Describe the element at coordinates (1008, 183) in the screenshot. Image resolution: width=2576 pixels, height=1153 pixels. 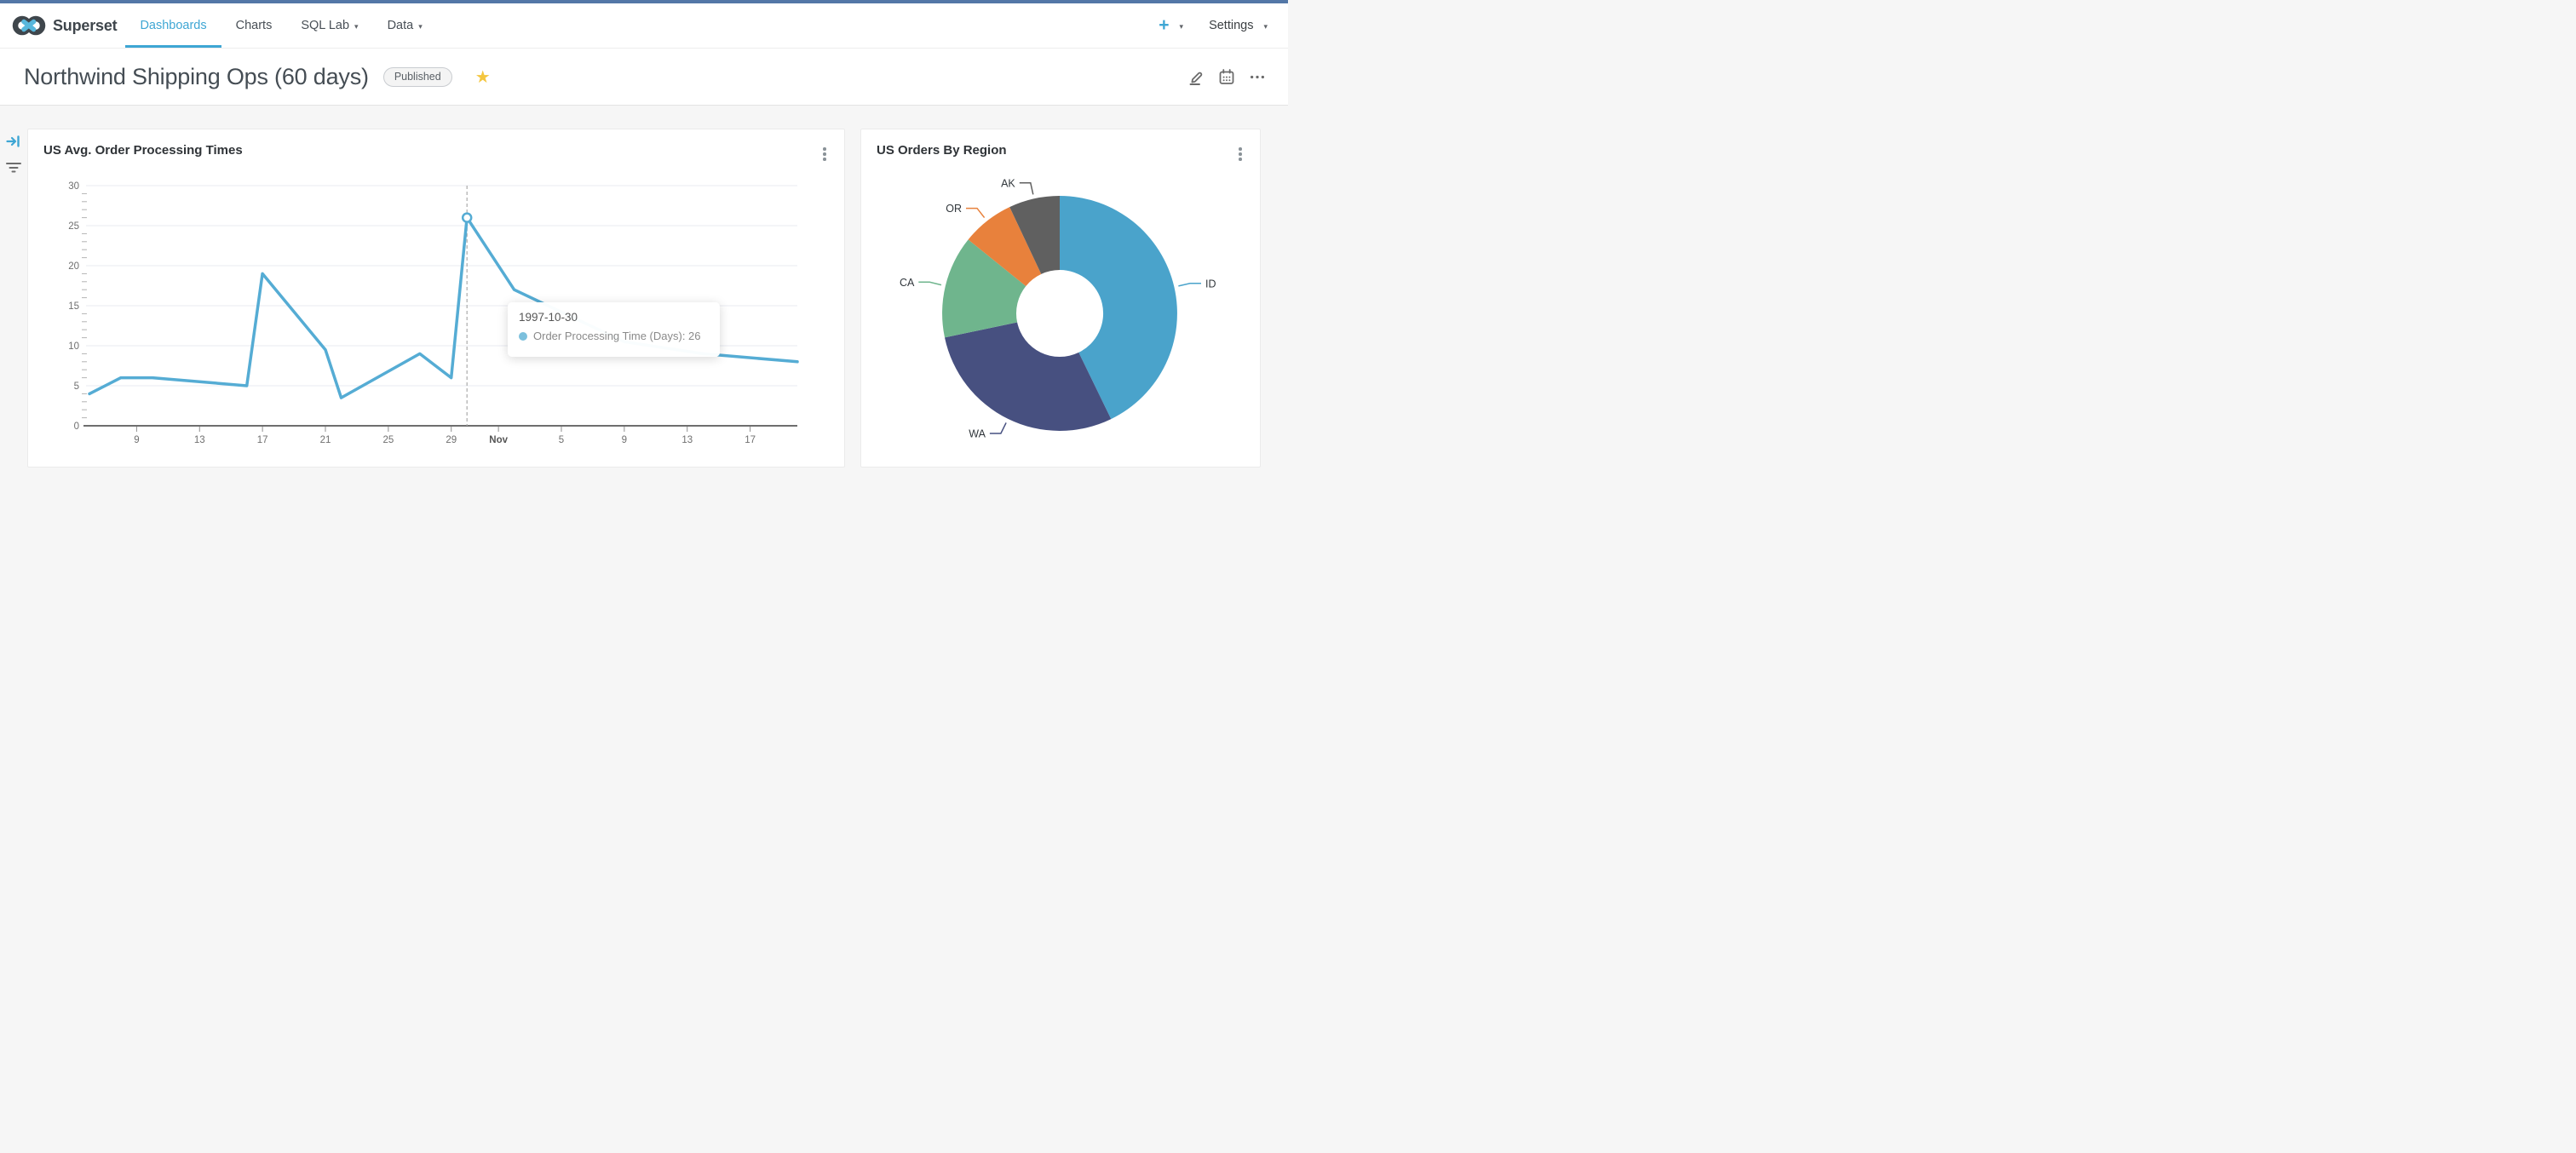
I see `donut-slice-label: AK` at that location.